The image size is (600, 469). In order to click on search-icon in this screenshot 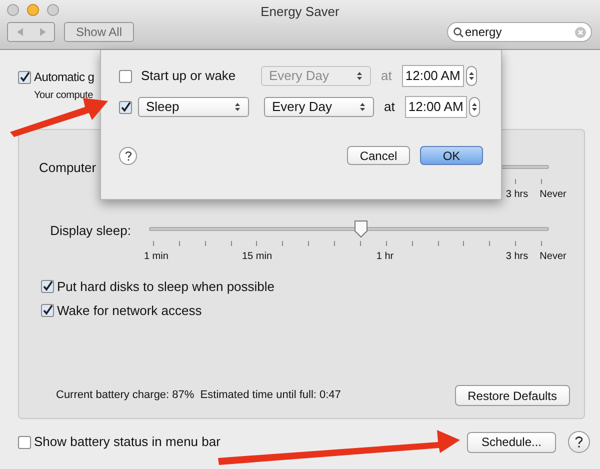, I will do `click(458, 32)`.